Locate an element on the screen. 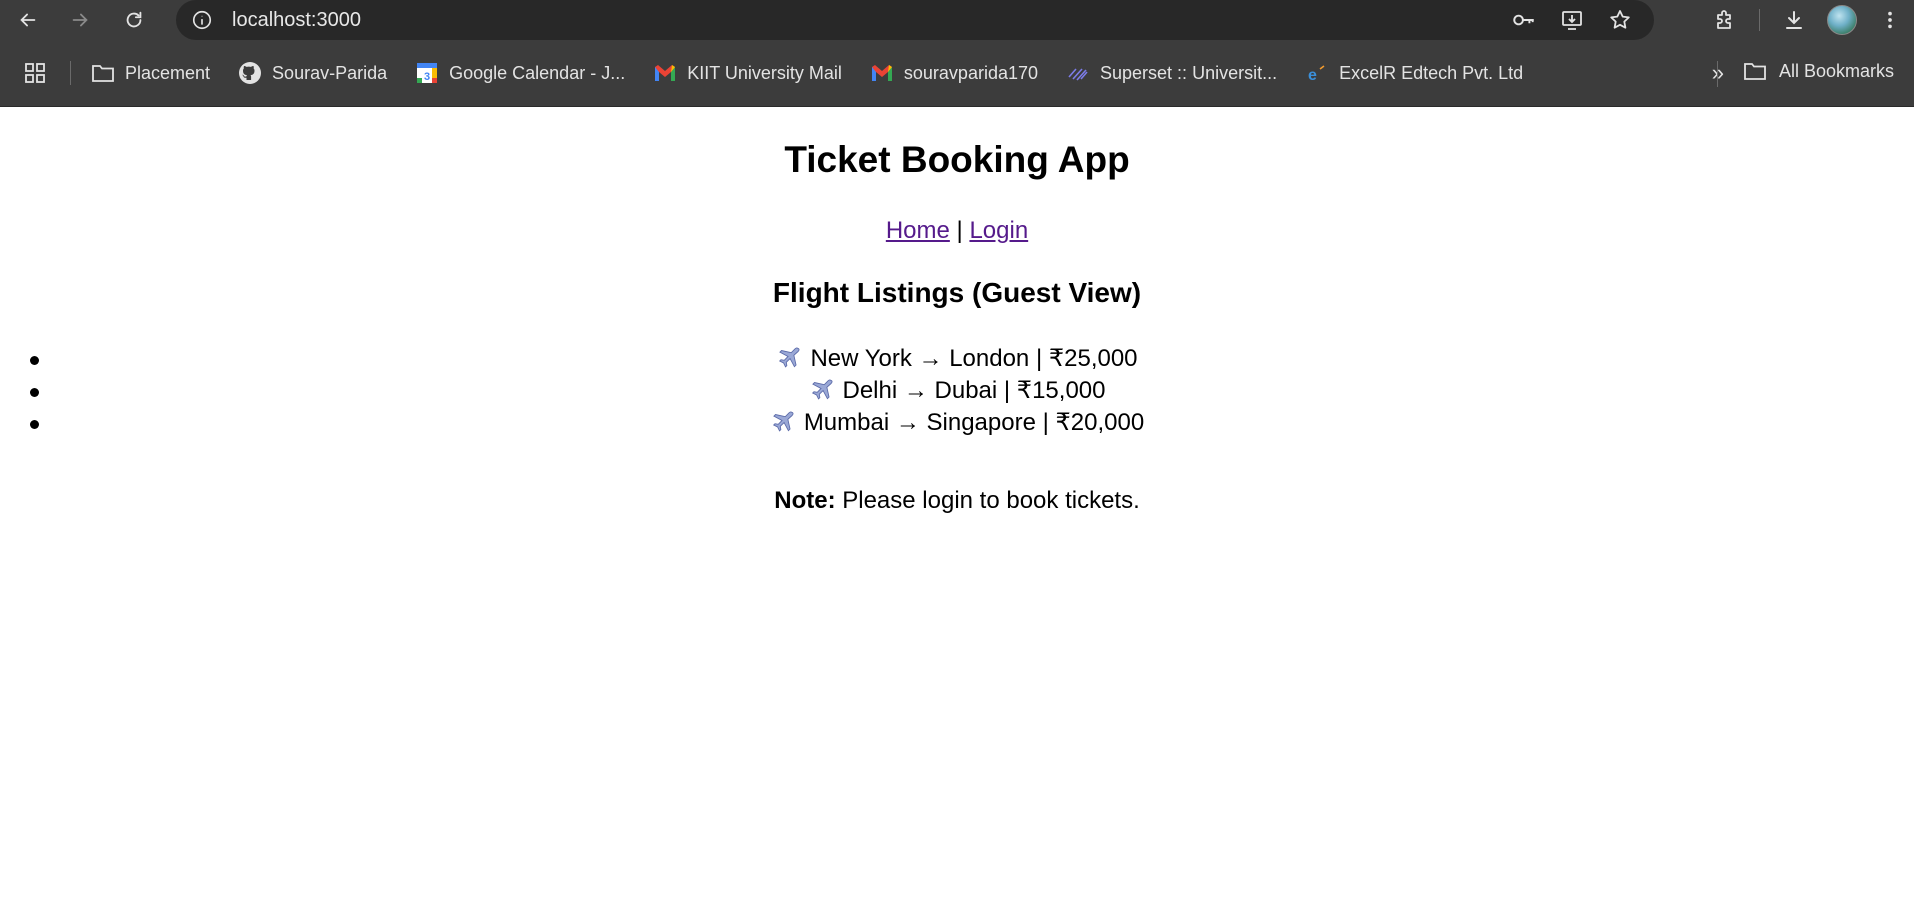  arrow-right-icon is located at coordinates (80, 20).